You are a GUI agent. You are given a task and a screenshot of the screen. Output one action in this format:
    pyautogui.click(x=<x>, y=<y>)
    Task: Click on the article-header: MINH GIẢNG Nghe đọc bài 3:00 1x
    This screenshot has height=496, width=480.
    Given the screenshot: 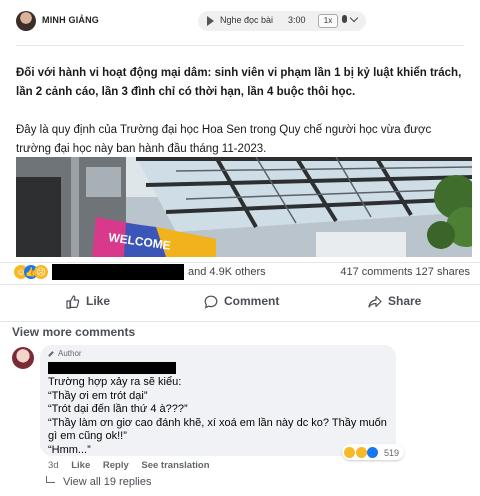 What is the action you would take?
    pyautogui.click(x=240, y=21)
    